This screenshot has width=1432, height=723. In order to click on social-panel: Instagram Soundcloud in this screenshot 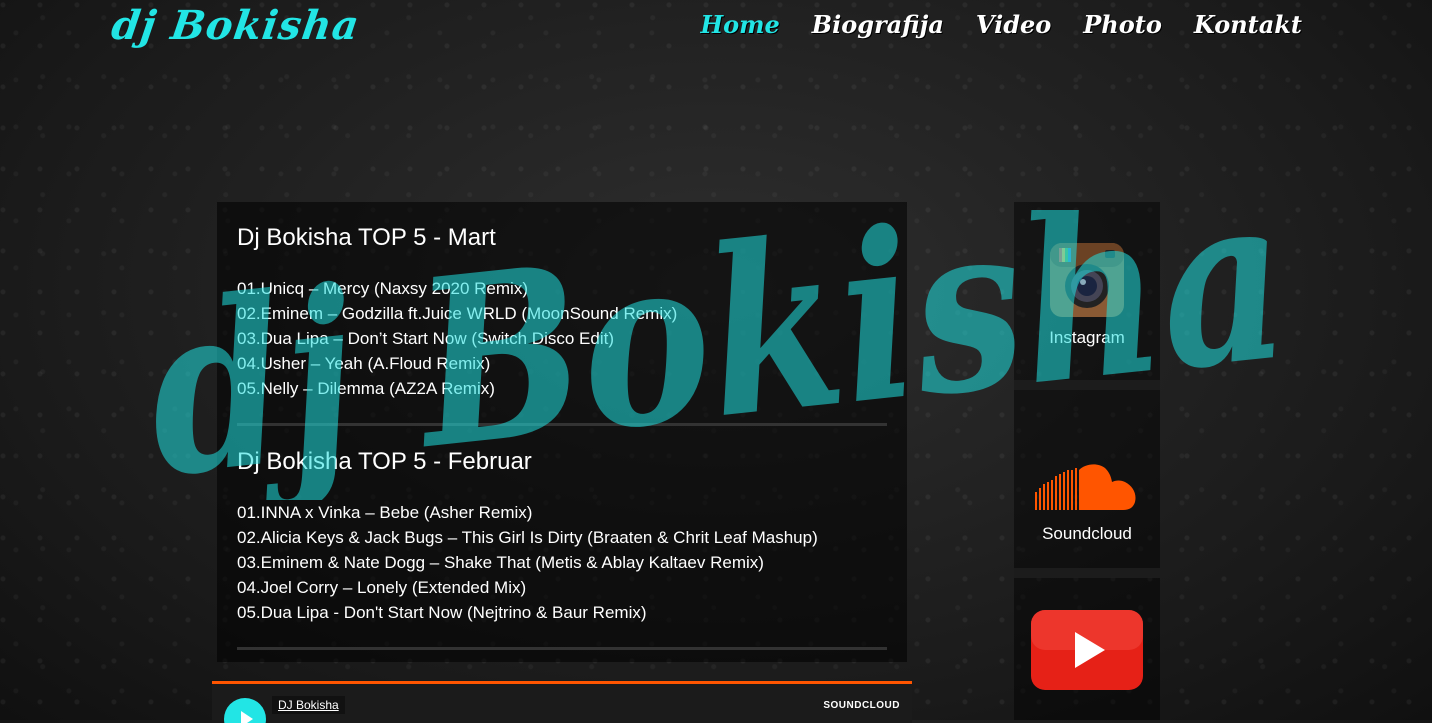, I will do `click(1087, 461)`.